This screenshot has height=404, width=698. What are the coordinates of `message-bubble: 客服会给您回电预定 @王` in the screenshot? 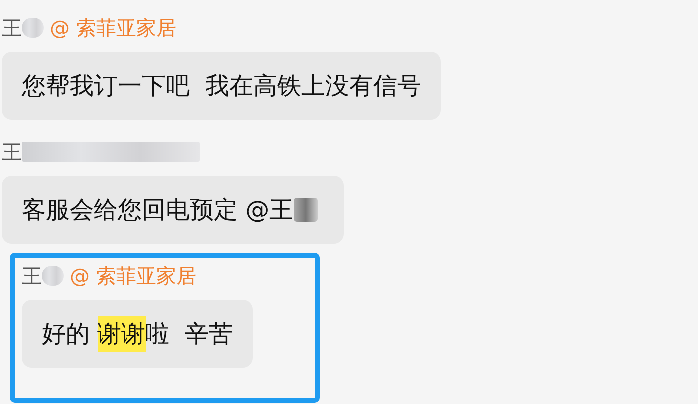 It's located at (173, 210).